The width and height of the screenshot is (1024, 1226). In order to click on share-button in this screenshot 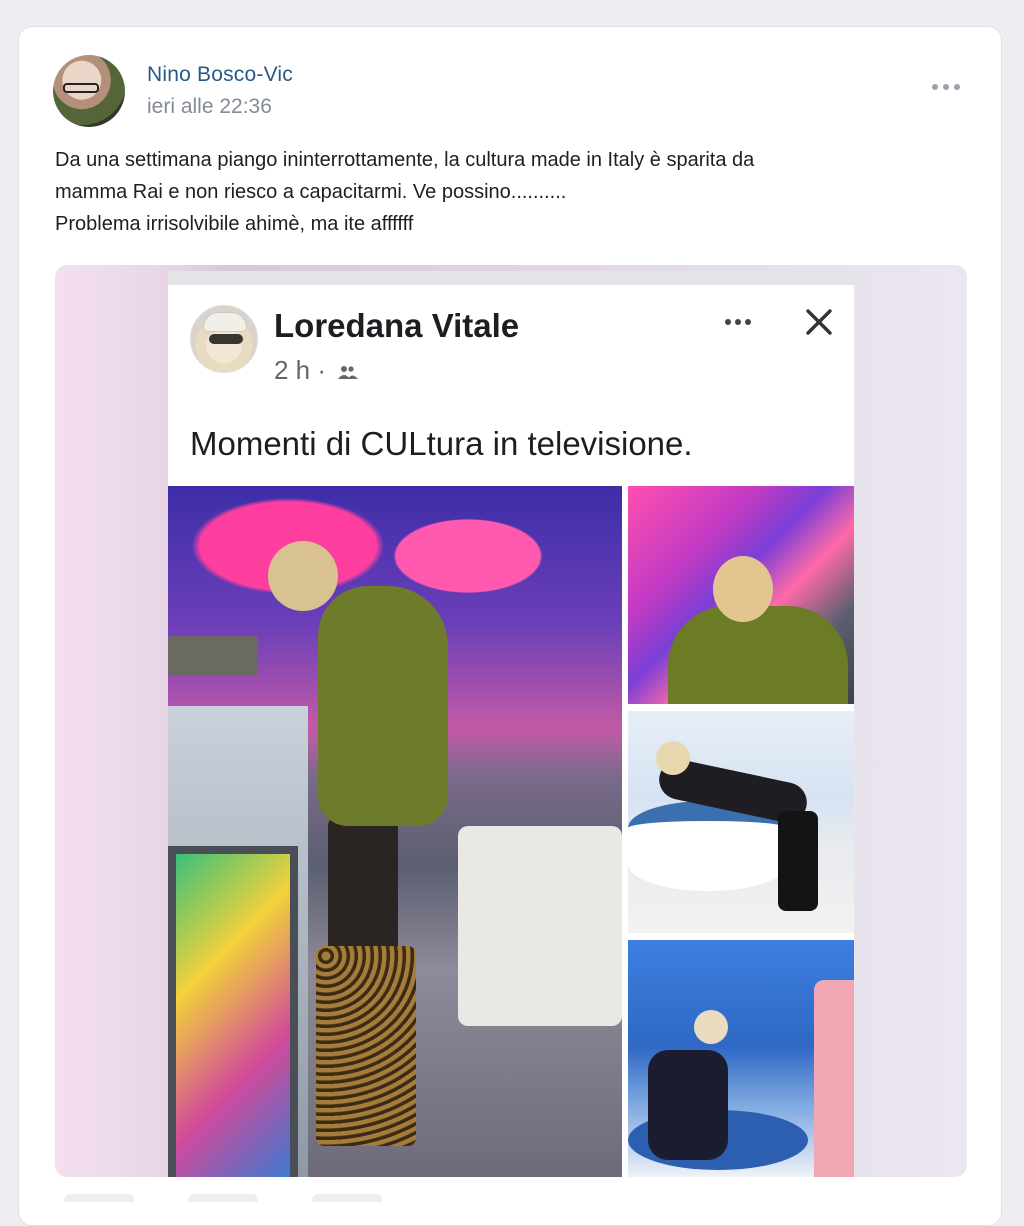, I will do `click(347, 1198)`.